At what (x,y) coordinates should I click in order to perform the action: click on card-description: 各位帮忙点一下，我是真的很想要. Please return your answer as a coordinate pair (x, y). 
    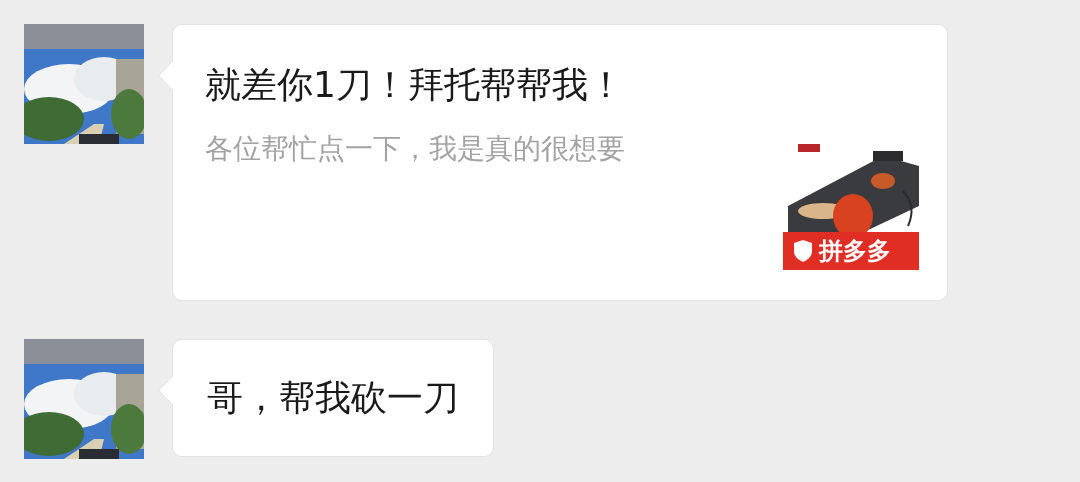
    Looking at the image, I should click on (415, 149).